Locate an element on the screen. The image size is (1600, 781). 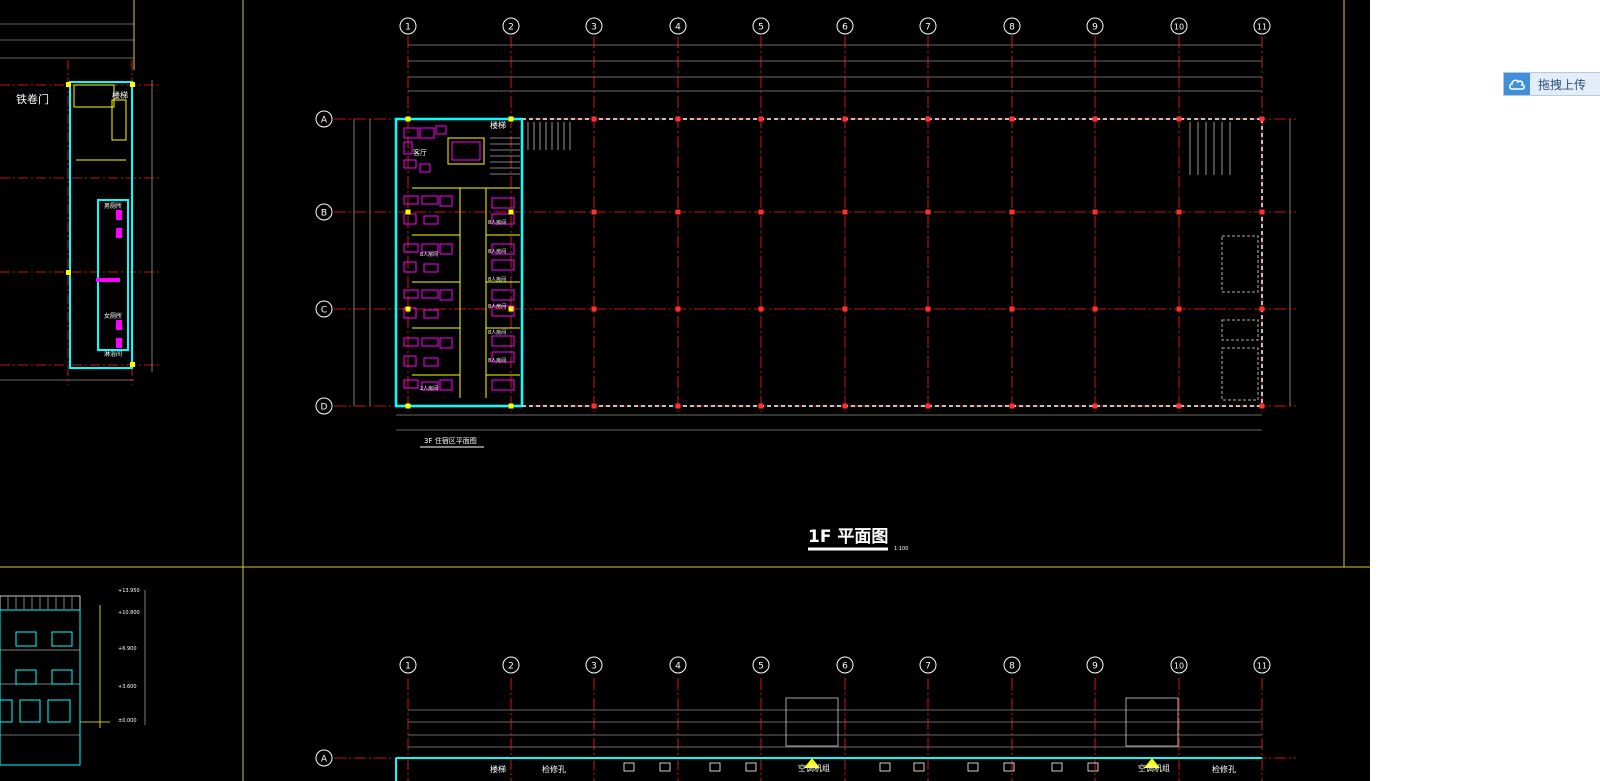
lower-floor-plan: 楼梯 检修孔 空调机组 空调机组 检修孔 is located at coordinates (815, 729).